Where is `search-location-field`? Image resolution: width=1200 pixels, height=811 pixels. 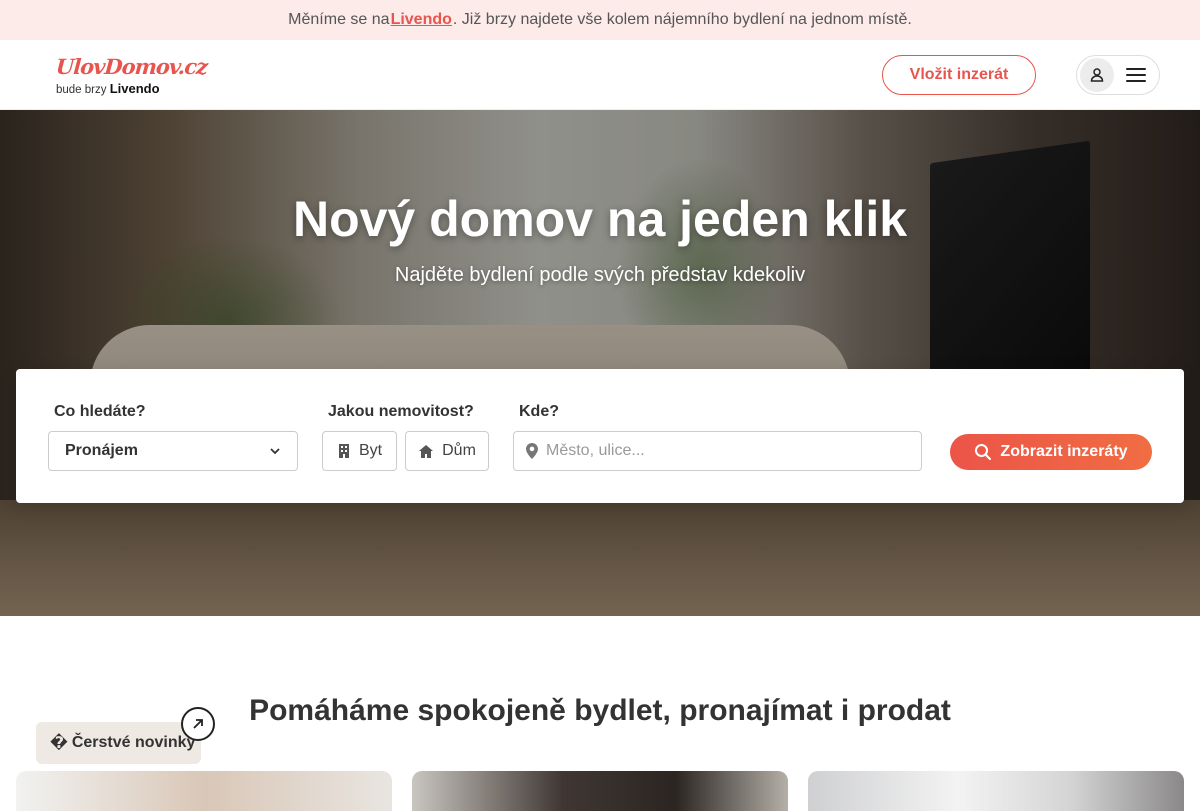 search-location-field is located at coordinates (717, 451).